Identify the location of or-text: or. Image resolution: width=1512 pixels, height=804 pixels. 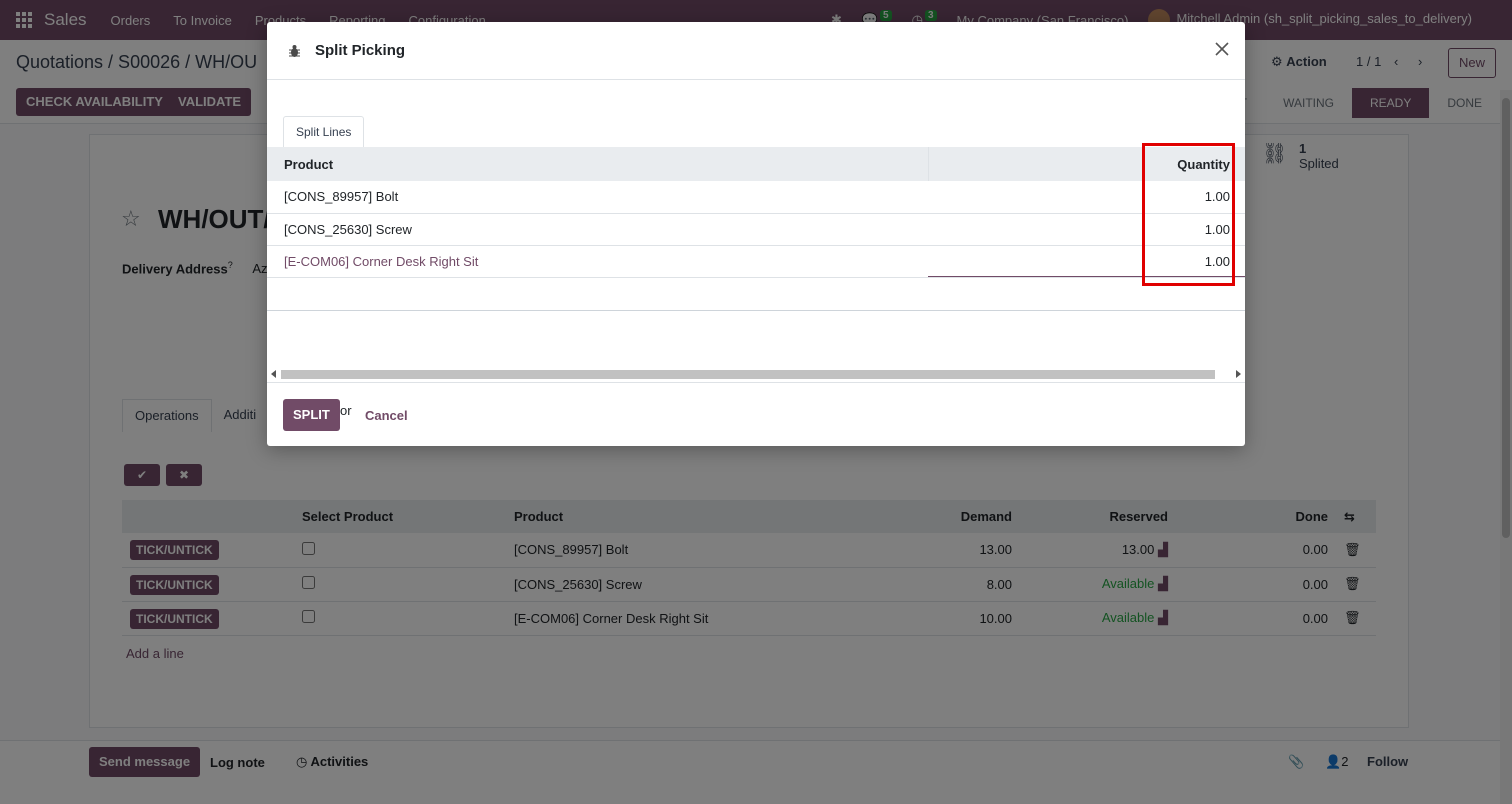
(346, 410).